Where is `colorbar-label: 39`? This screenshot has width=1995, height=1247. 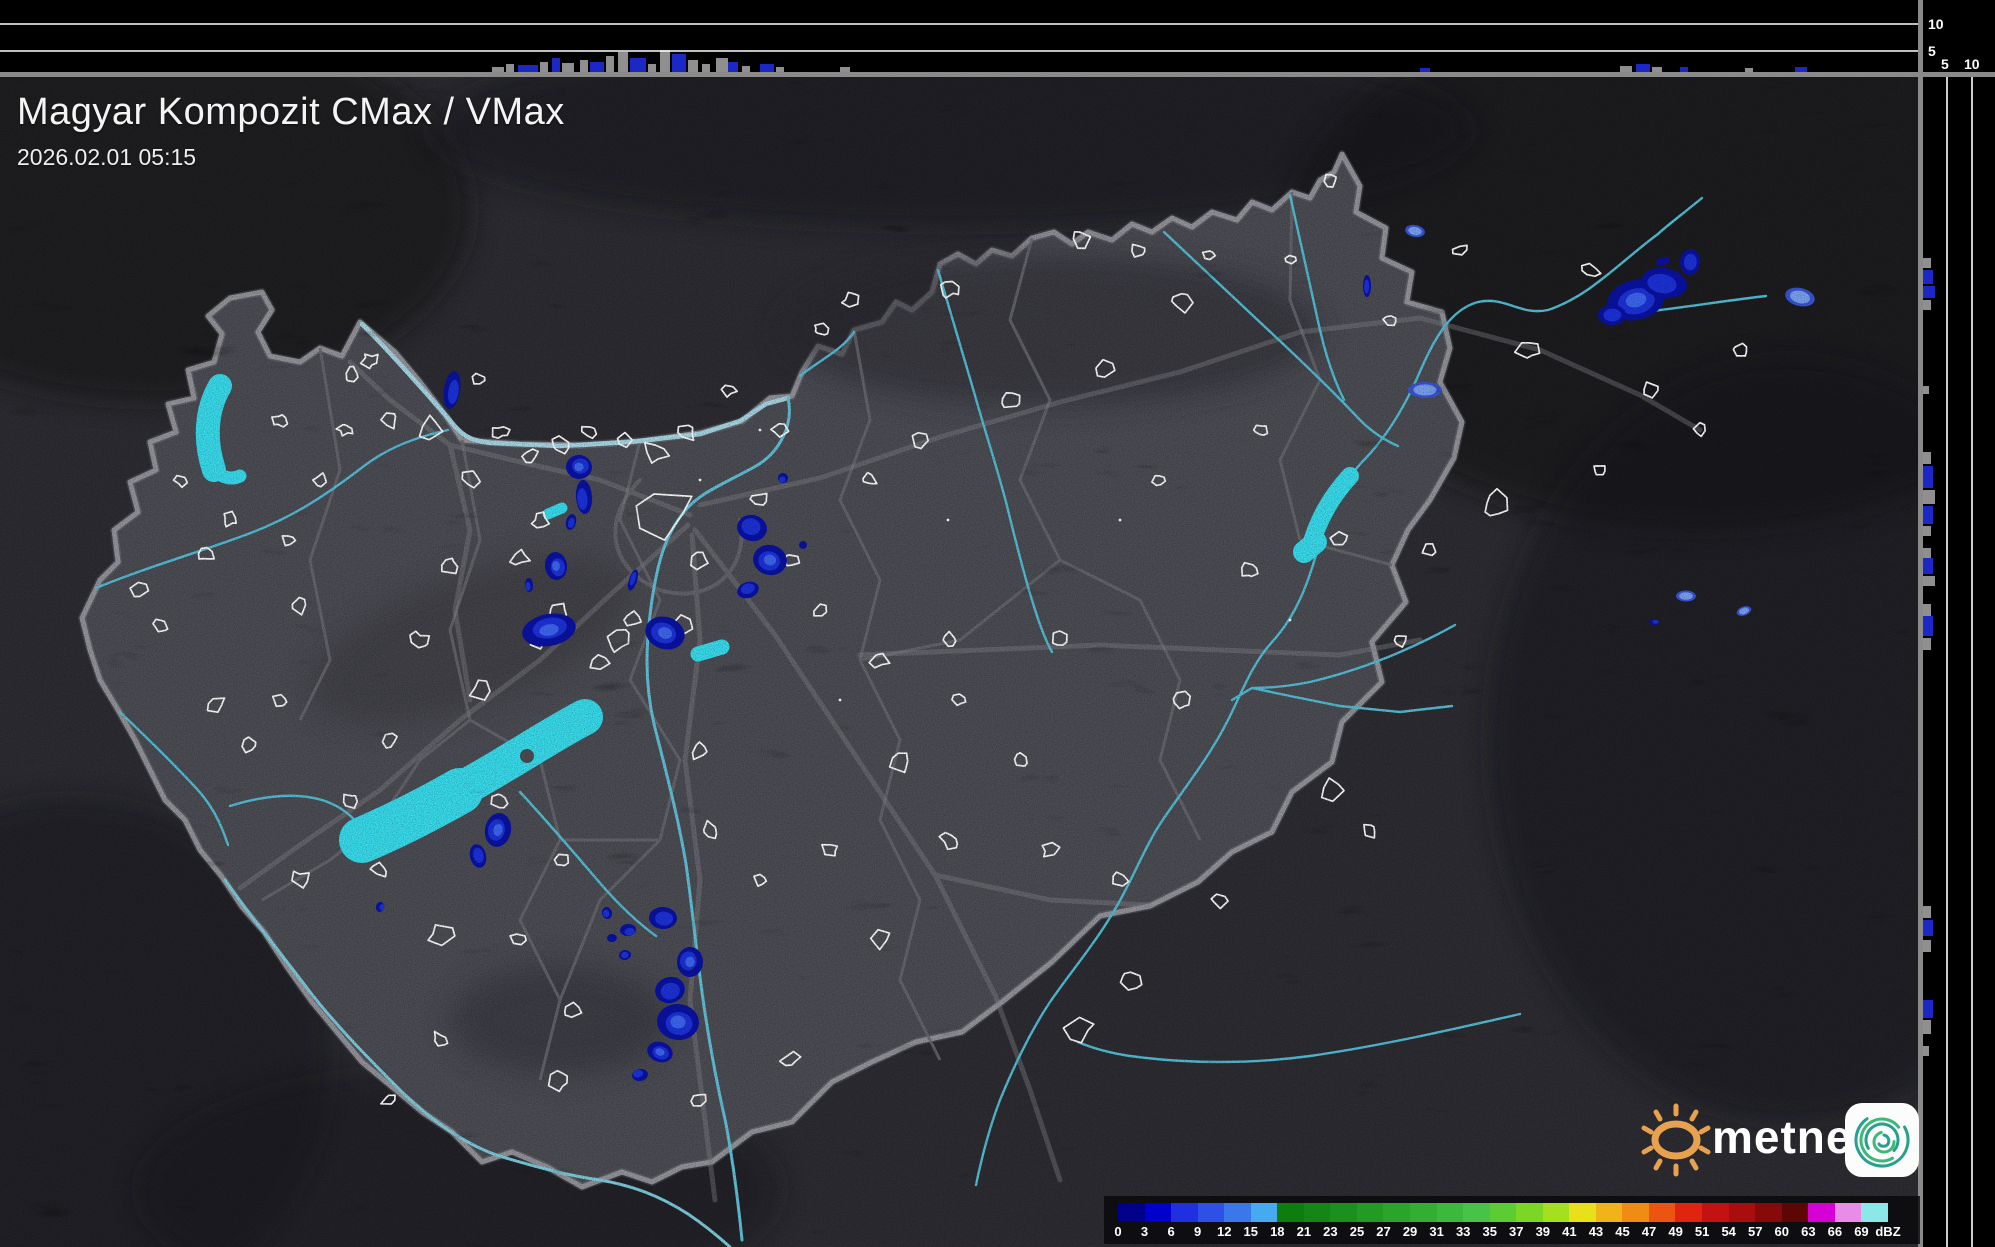
colorbar-label: 39 is located at coordinates (1543, 1231).